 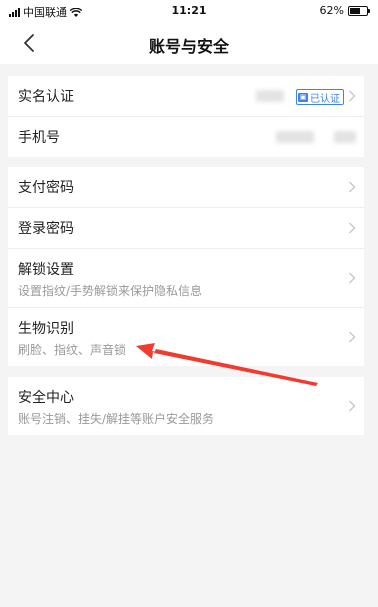 I want to click on red-arrow-annotation, so click(x=227, y=364).